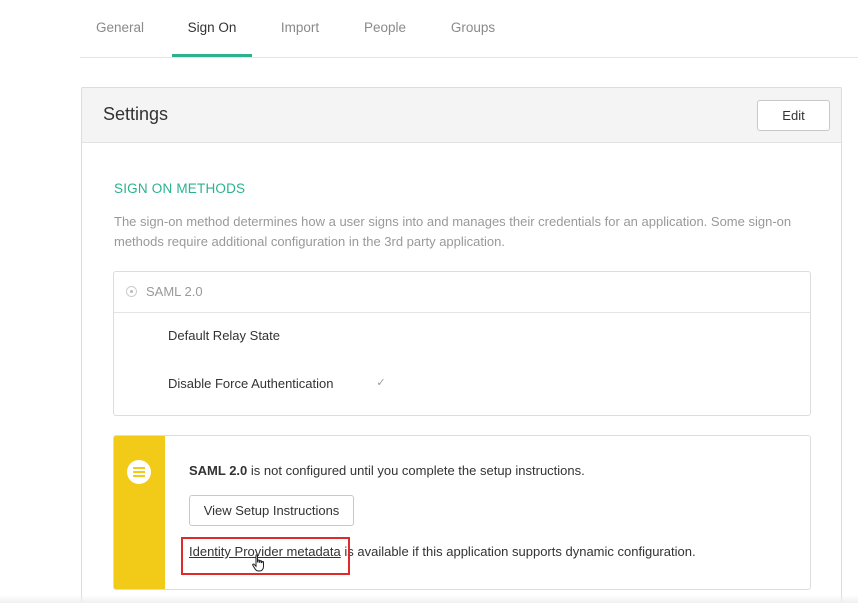 This screenshot has height=603, width=858. I want to click on disable-force-auth-label: Disable Force Authentication, so click(251, 383).